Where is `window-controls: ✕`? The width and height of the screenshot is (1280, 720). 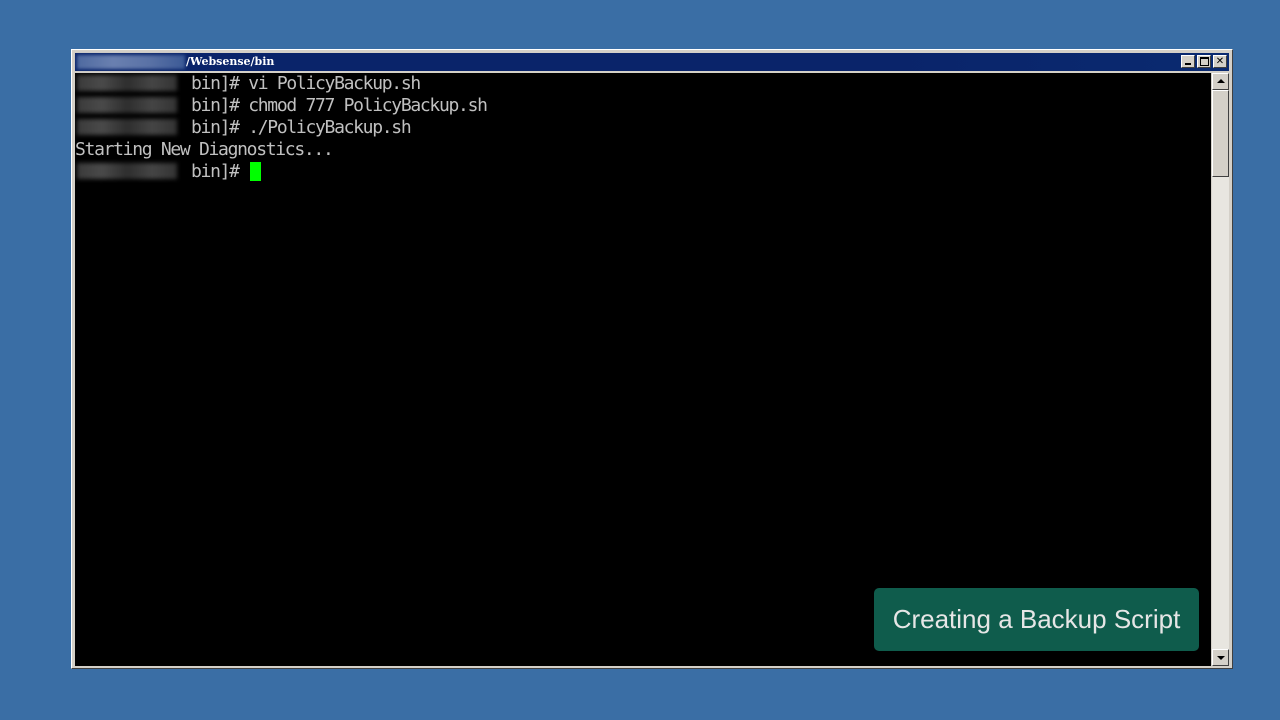
window-controls: ✕ is located at coordinates (1204, 61).